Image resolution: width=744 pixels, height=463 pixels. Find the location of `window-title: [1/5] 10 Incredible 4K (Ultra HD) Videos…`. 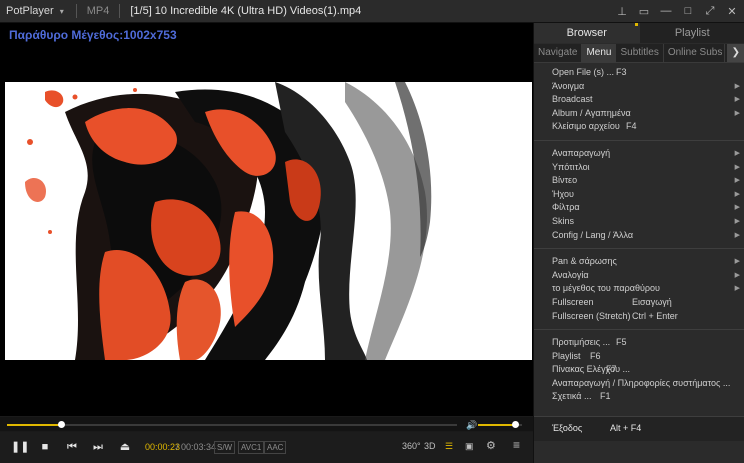

window-title: [1/5] 10 Incredible 4K (Ultra HD) Videos… is located at coordinates (246, 11).